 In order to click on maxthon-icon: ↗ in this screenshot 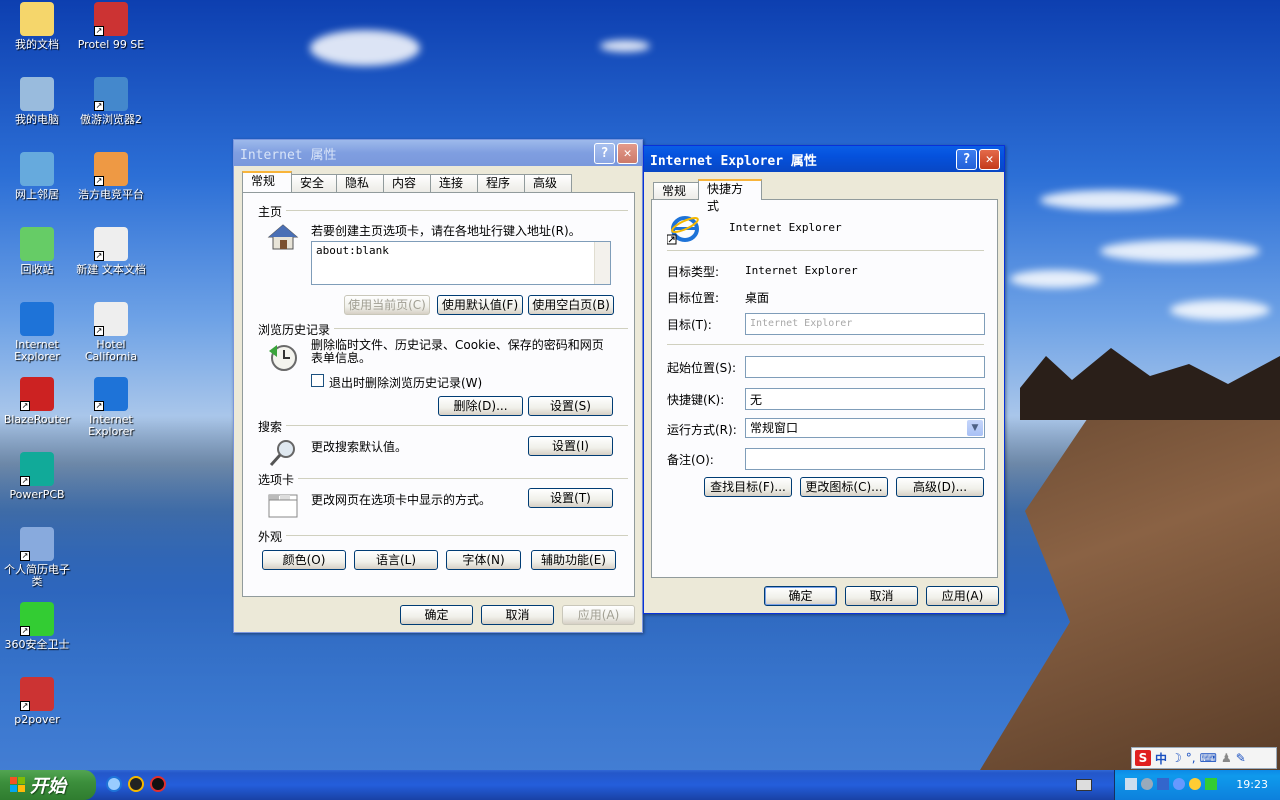, I will do `click(111, 94)`.